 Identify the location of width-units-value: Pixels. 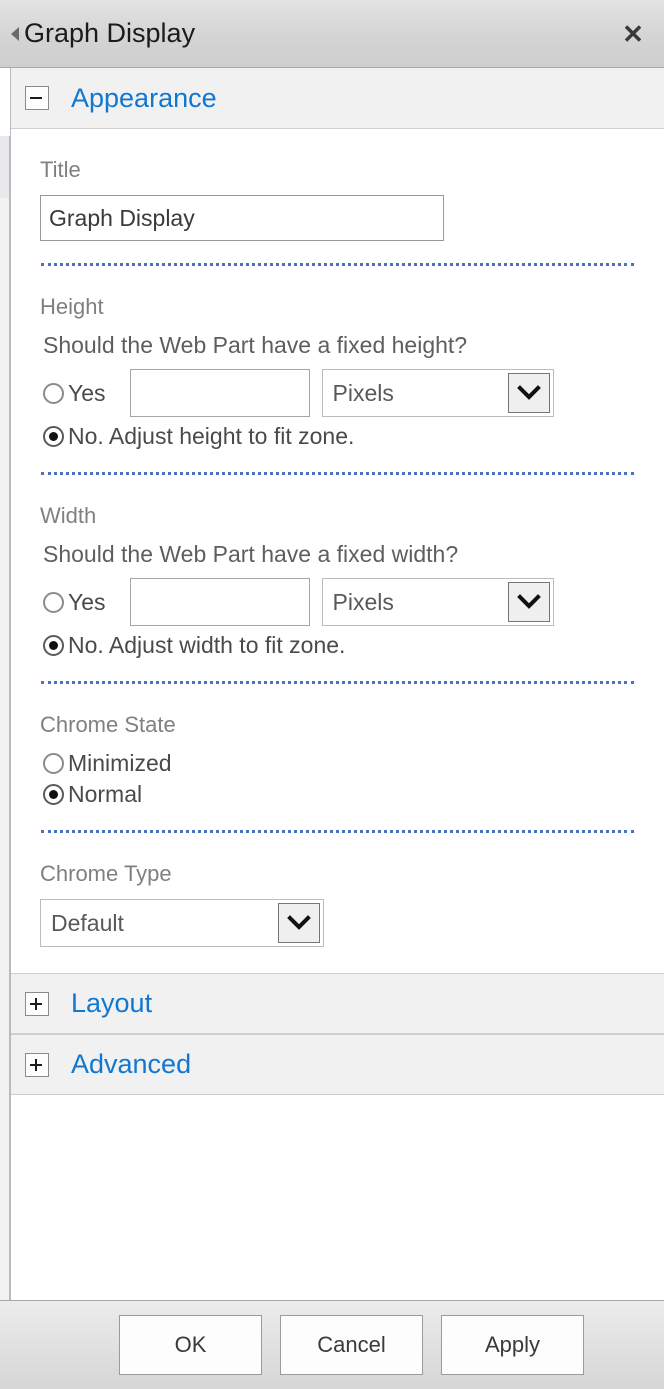
(363, 601).